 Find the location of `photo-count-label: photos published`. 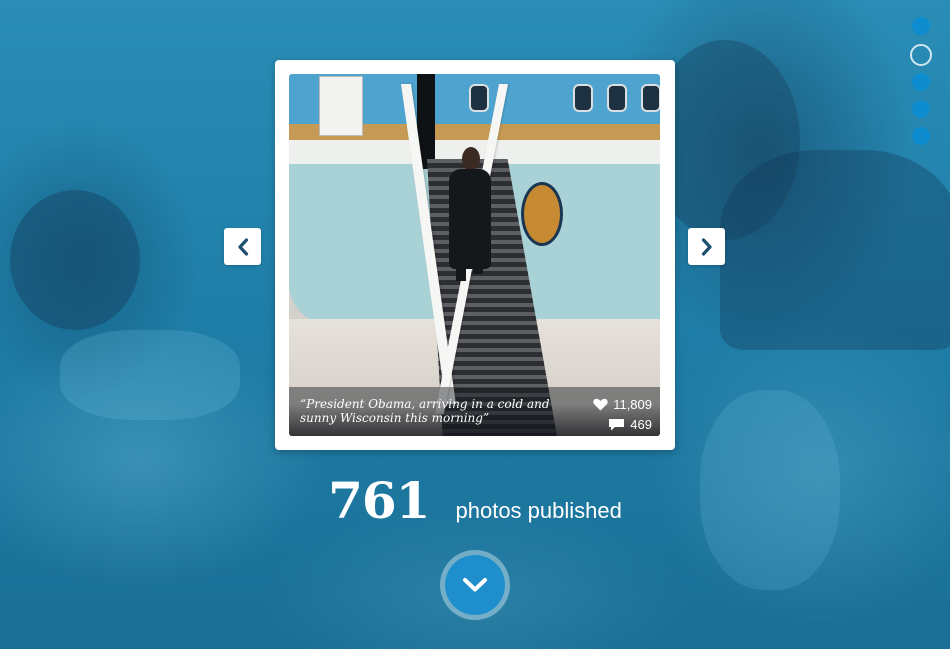

photo-count-label: photos published is located at coordinates (538, 510).